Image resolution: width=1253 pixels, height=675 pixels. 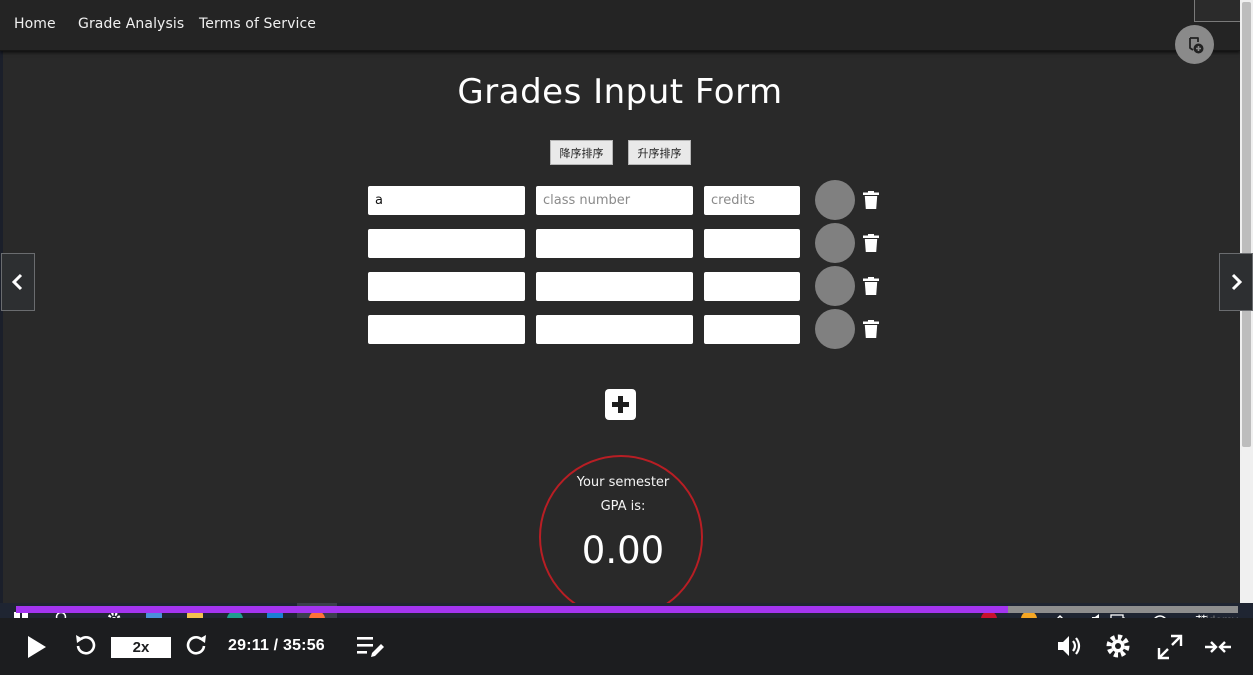 What do you see at coordinates (623, 550) in the screenshot?
I see `gpa-value: 0.00` at bounding box center [623, 550].